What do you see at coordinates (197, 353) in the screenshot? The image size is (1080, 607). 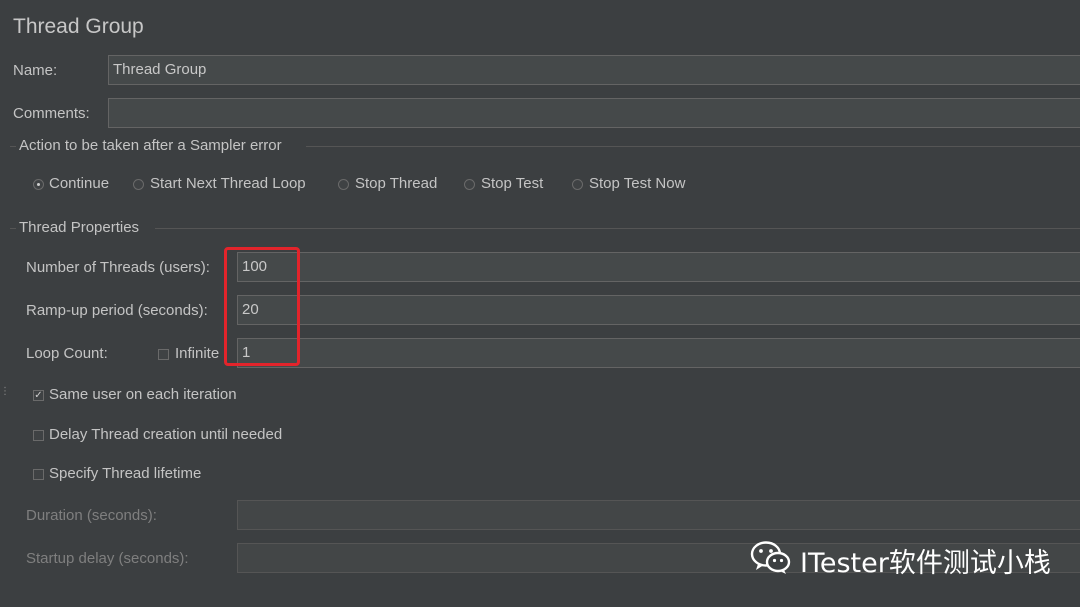 I see `infinite-label: Infinite` at bounding box center [197, 353].